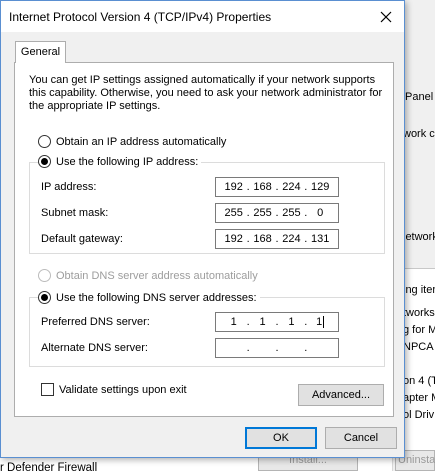 This screenshot has width=435, height=474. I want to click on tab-general: General, so click(40, 52).